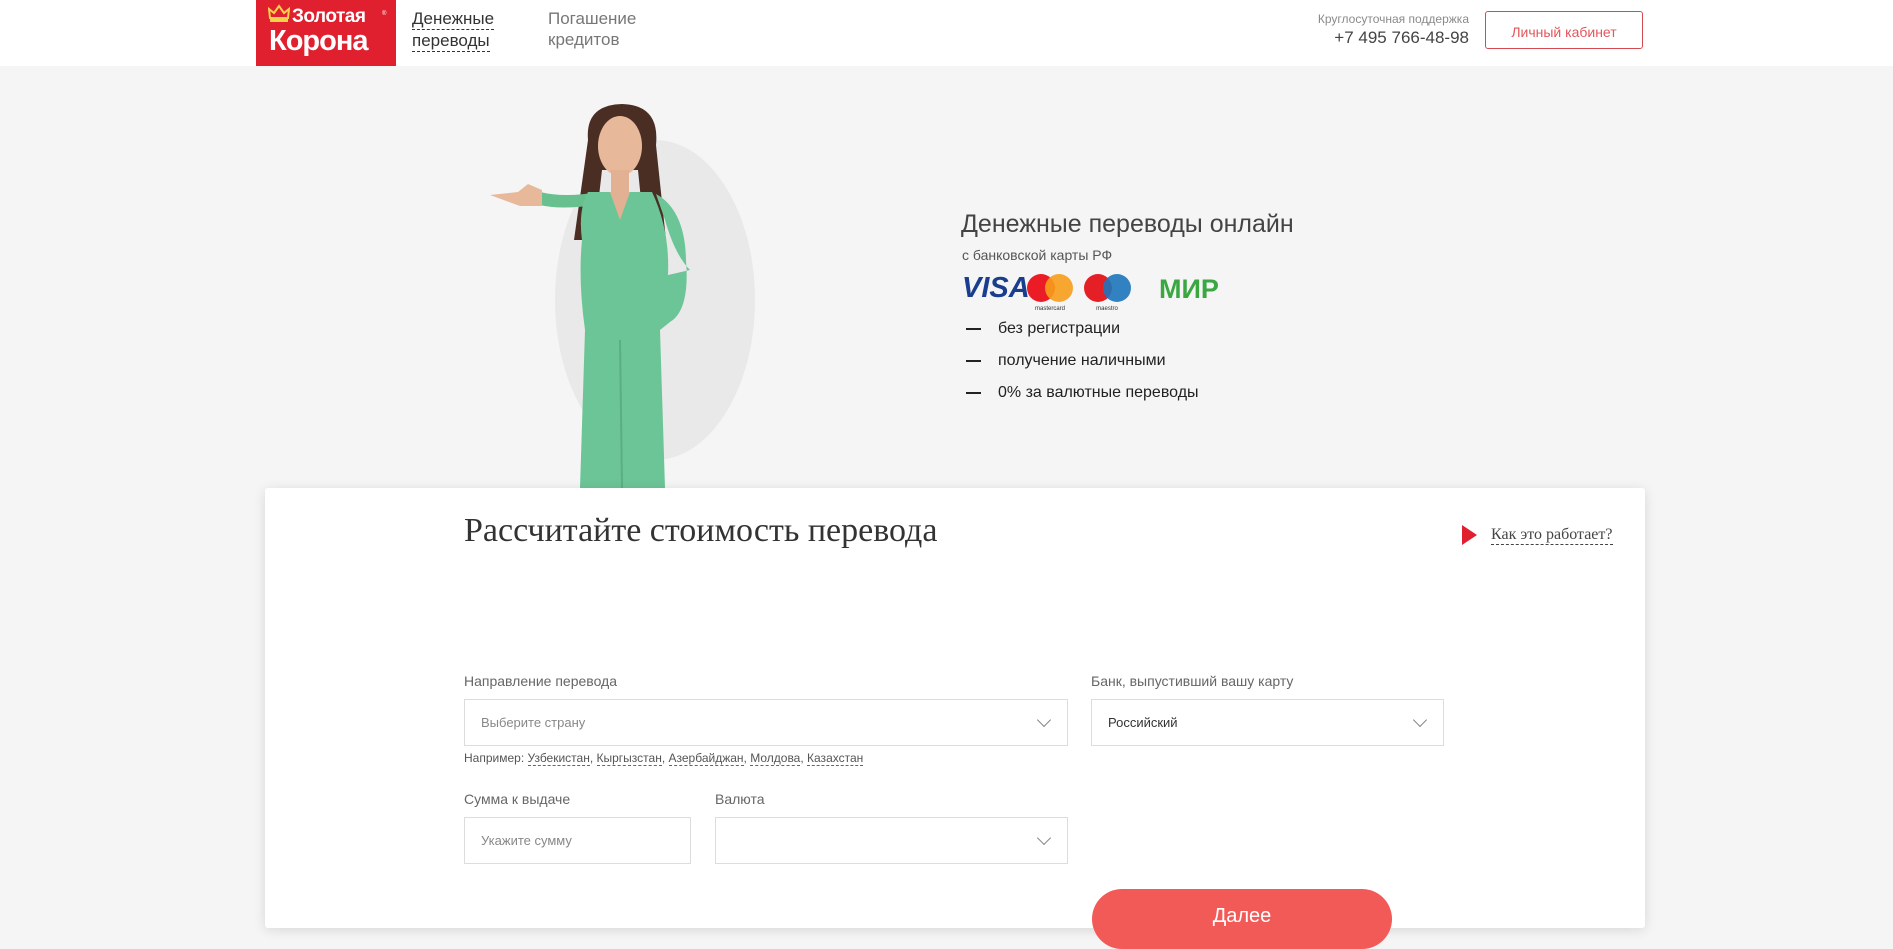  I want to click on nav-money-transfers-line2: переводы, so click(451, 41).